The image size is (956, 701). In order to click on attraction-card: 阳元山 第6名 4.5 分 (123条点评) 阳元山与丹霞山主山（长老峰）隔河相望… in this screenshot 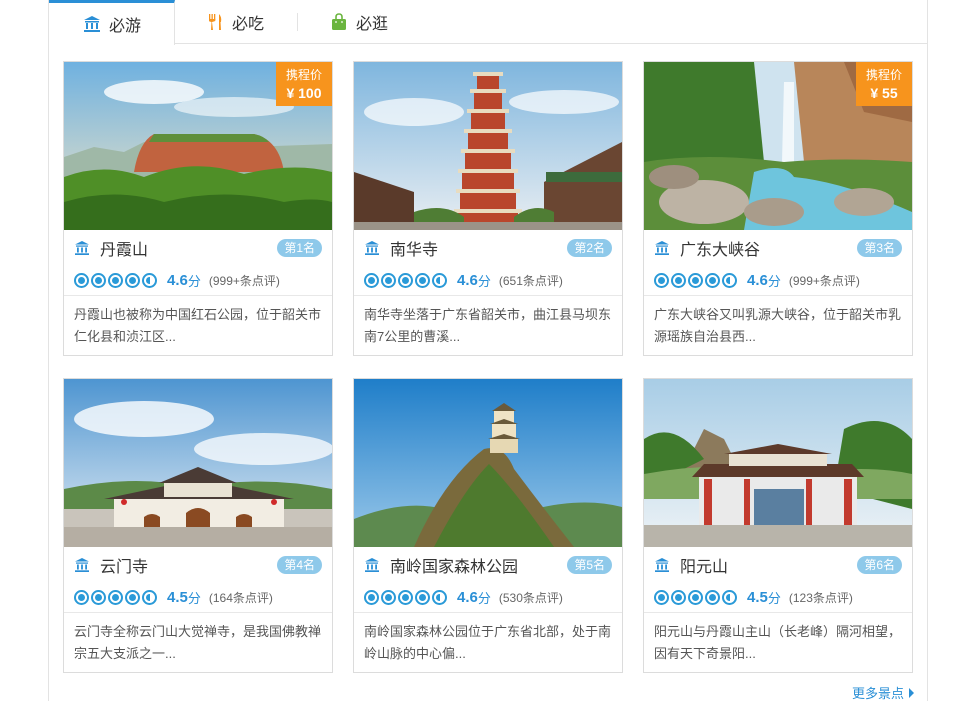, I will do `click(778, 525)`.